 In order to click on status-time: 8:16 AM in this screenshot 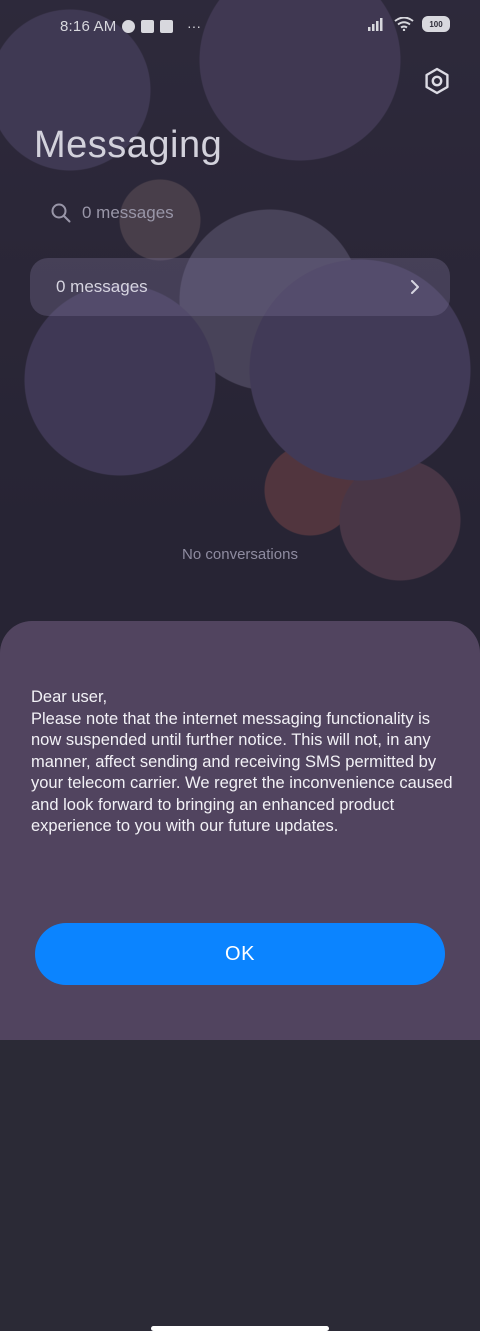, I will do `click(88, 26)`.